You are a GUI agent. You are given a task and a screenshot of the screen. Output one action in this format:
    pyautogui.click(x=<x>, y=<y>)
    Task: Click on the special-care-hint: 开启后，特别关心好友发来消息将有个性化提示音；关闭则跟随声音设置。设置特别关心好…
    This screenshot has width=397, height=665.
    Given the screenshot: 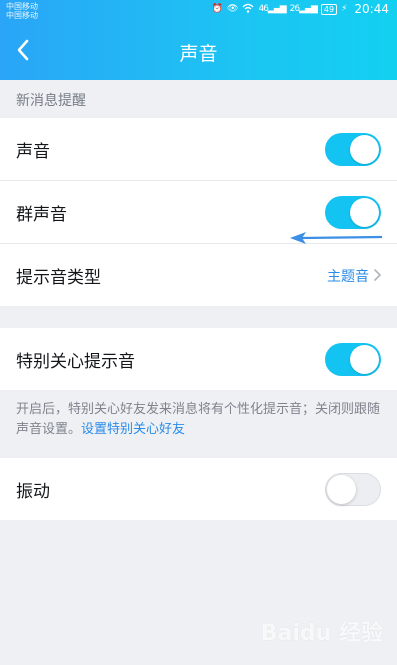 What is the action you would take?
    pyautogui.click(x=201, y=420)
    